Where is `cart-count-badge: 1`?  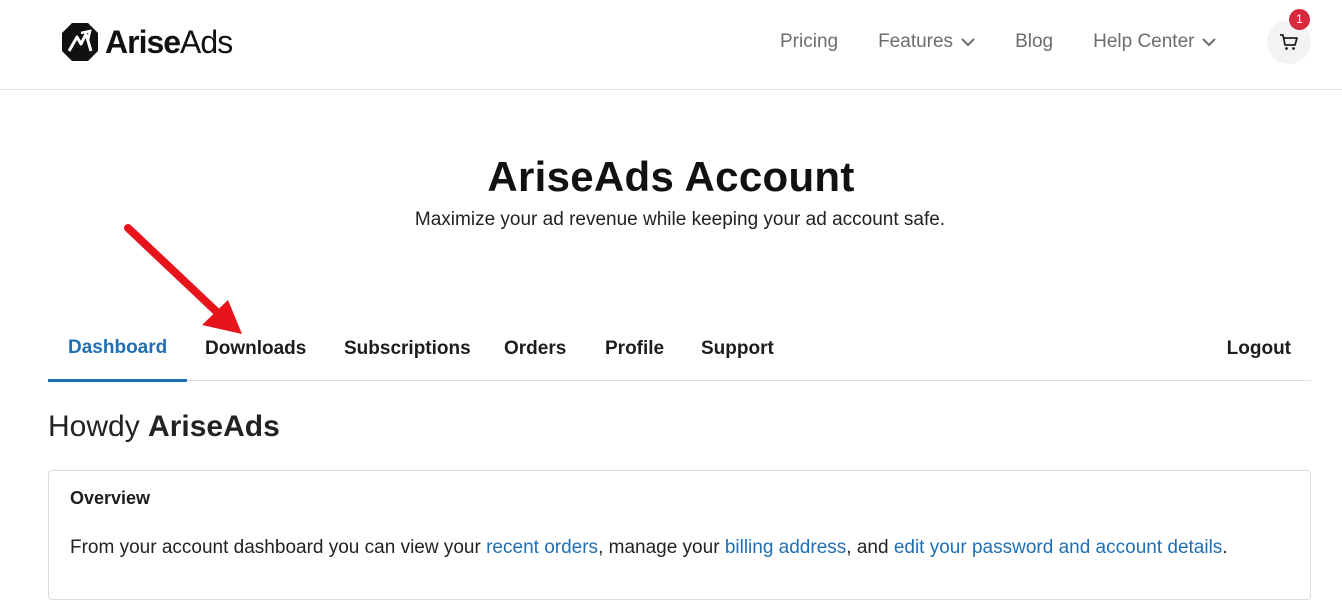
cart-count-badge: 1 is located at coordinates (1299, 19).